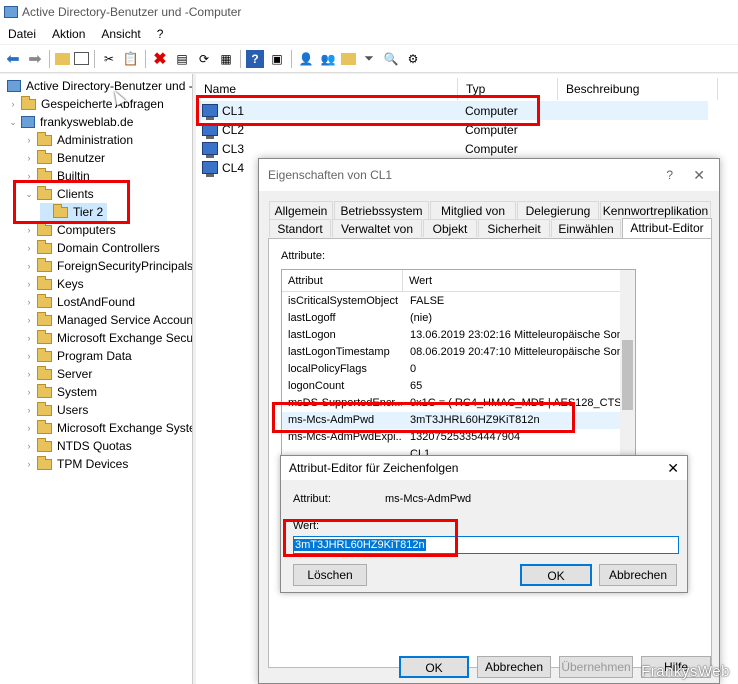  What do you see at coordinates (458, 318) in the screenshot?
I see `list-item: lastLogoff (nie)` at bounding box center [458, 318].